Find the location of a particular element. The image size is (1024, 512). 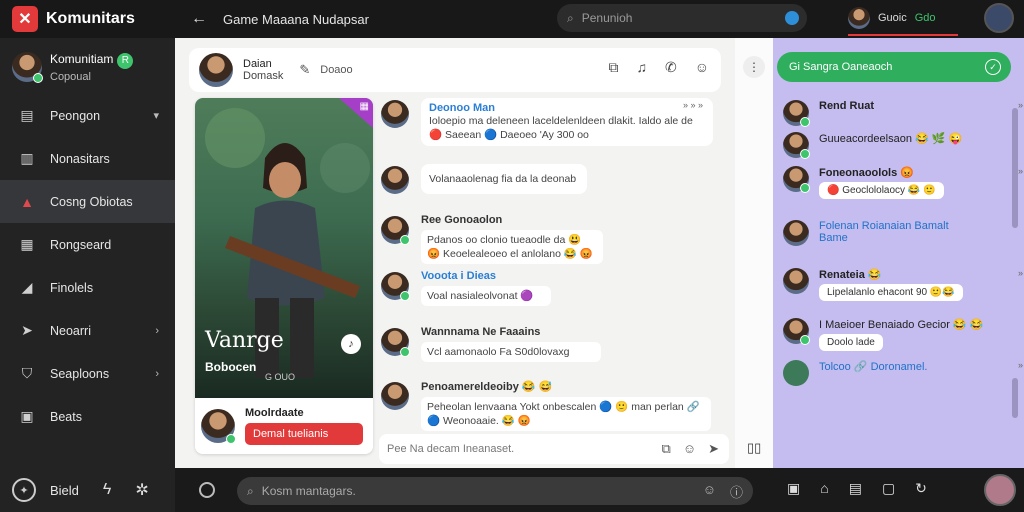

sidebar-item-label: Peongon is located at coordinates (75, 115).